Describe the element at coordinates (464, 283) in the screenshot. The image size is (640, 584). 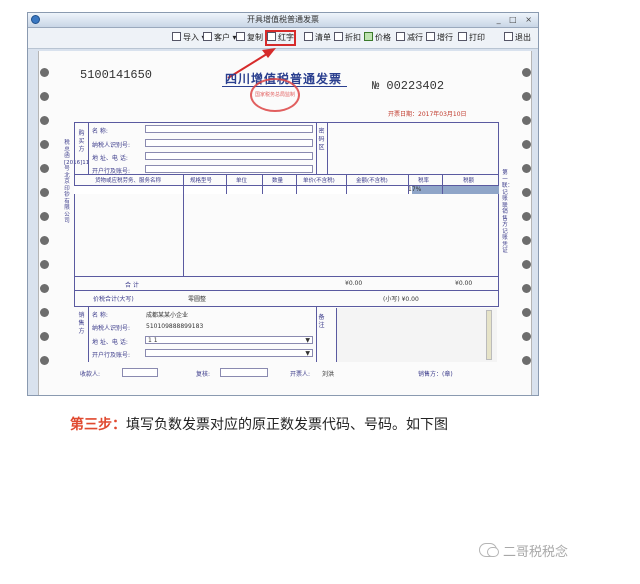
I see `total-tax: ¥0.00` at that location.